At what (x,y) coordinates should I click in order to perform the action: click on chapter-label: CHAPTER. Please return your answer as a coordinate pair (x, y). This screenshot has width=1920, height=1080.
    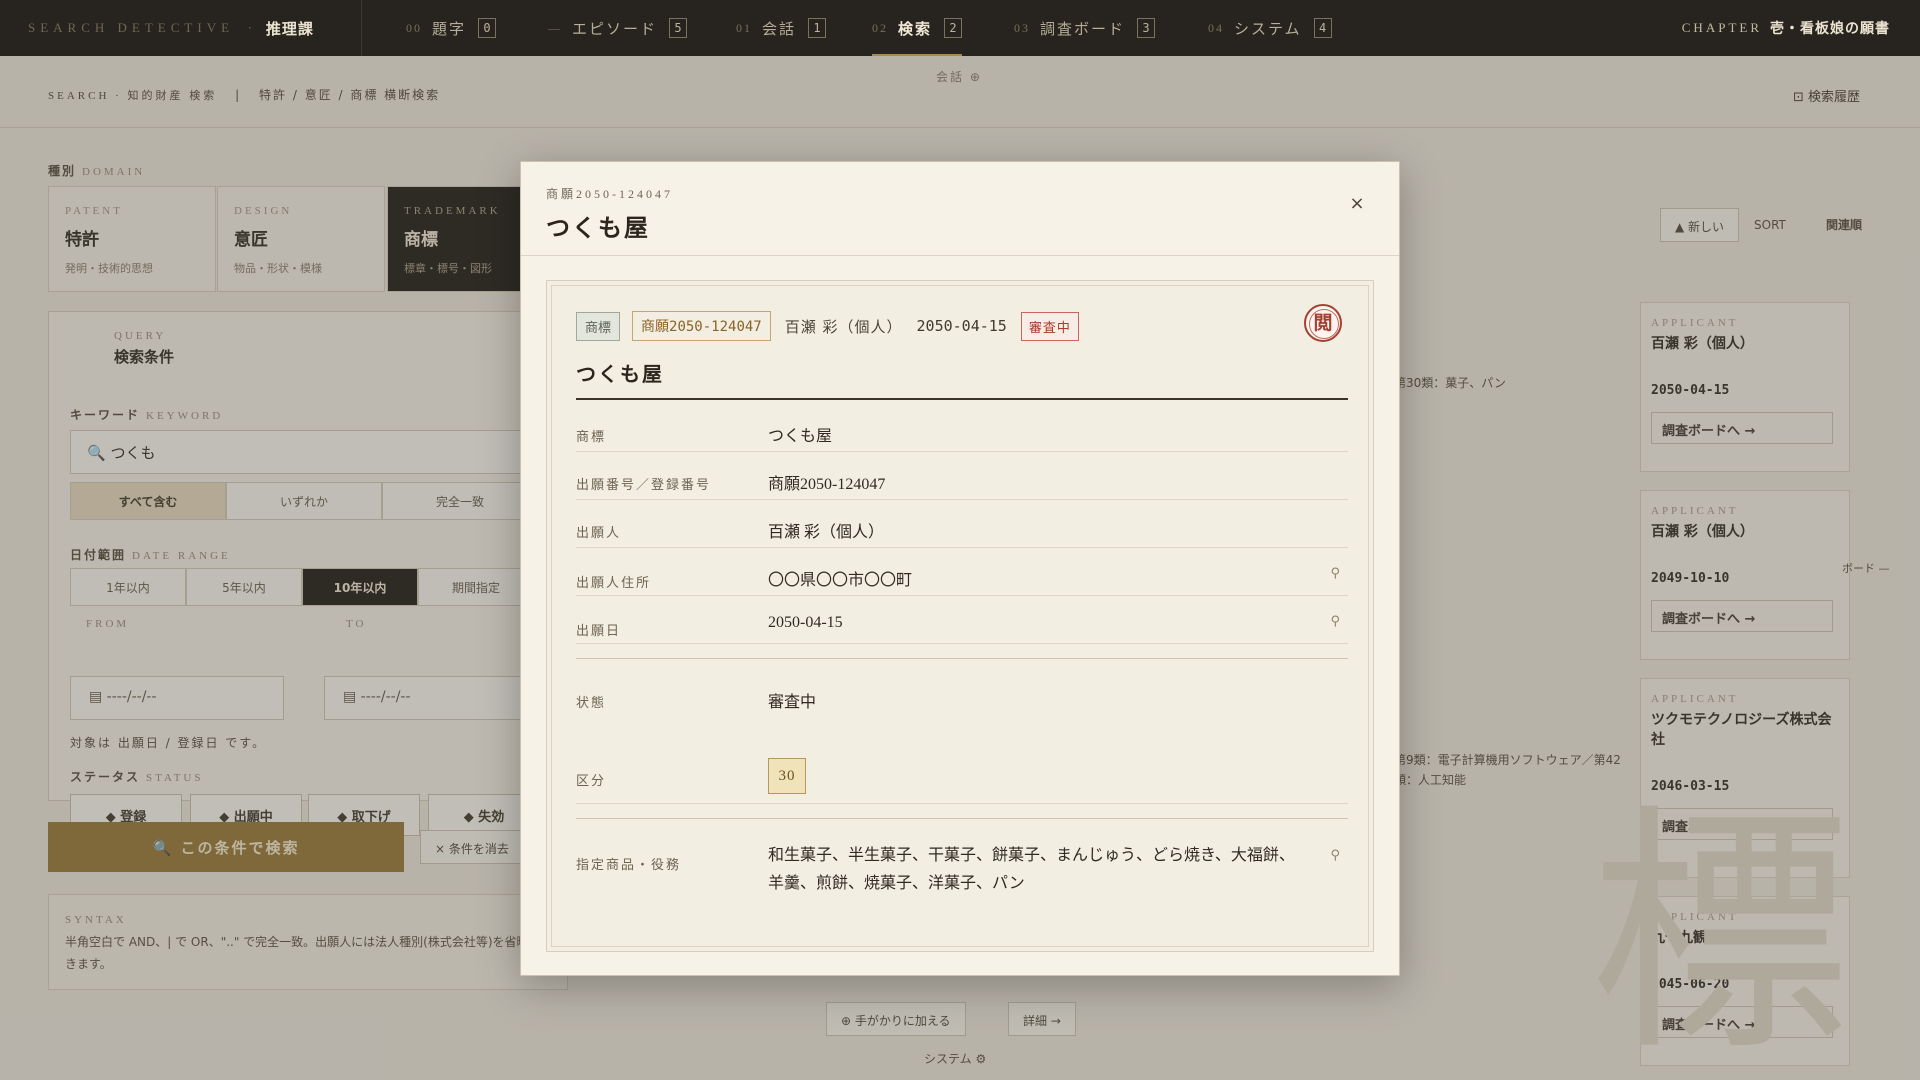
    Looking at the image, I should click on (1721, 27).